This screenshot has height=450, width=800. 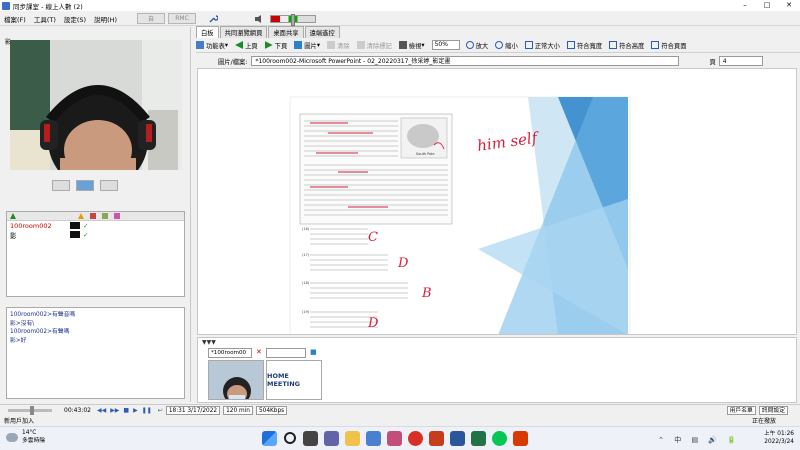 What do you see at coordinates (271, 410) in the screenshot?
I see `bitrate: 504Kbps` at bounding box center [271, 410].